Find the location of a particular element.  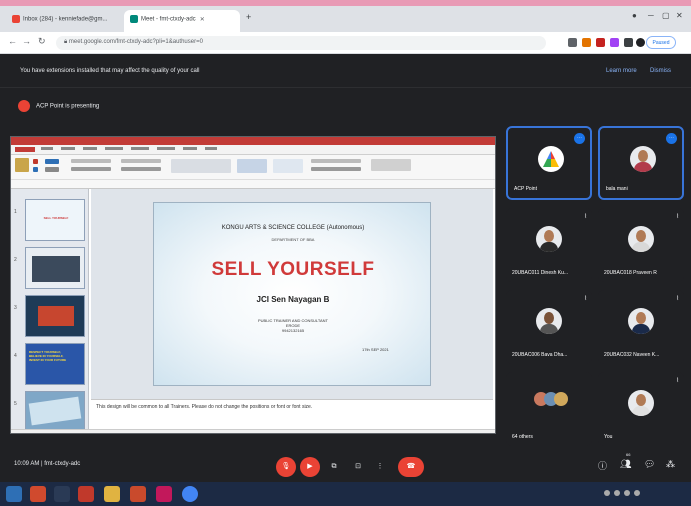

slide-thumbnail: SELL YOURSELF is located at coordinates (55, 220).